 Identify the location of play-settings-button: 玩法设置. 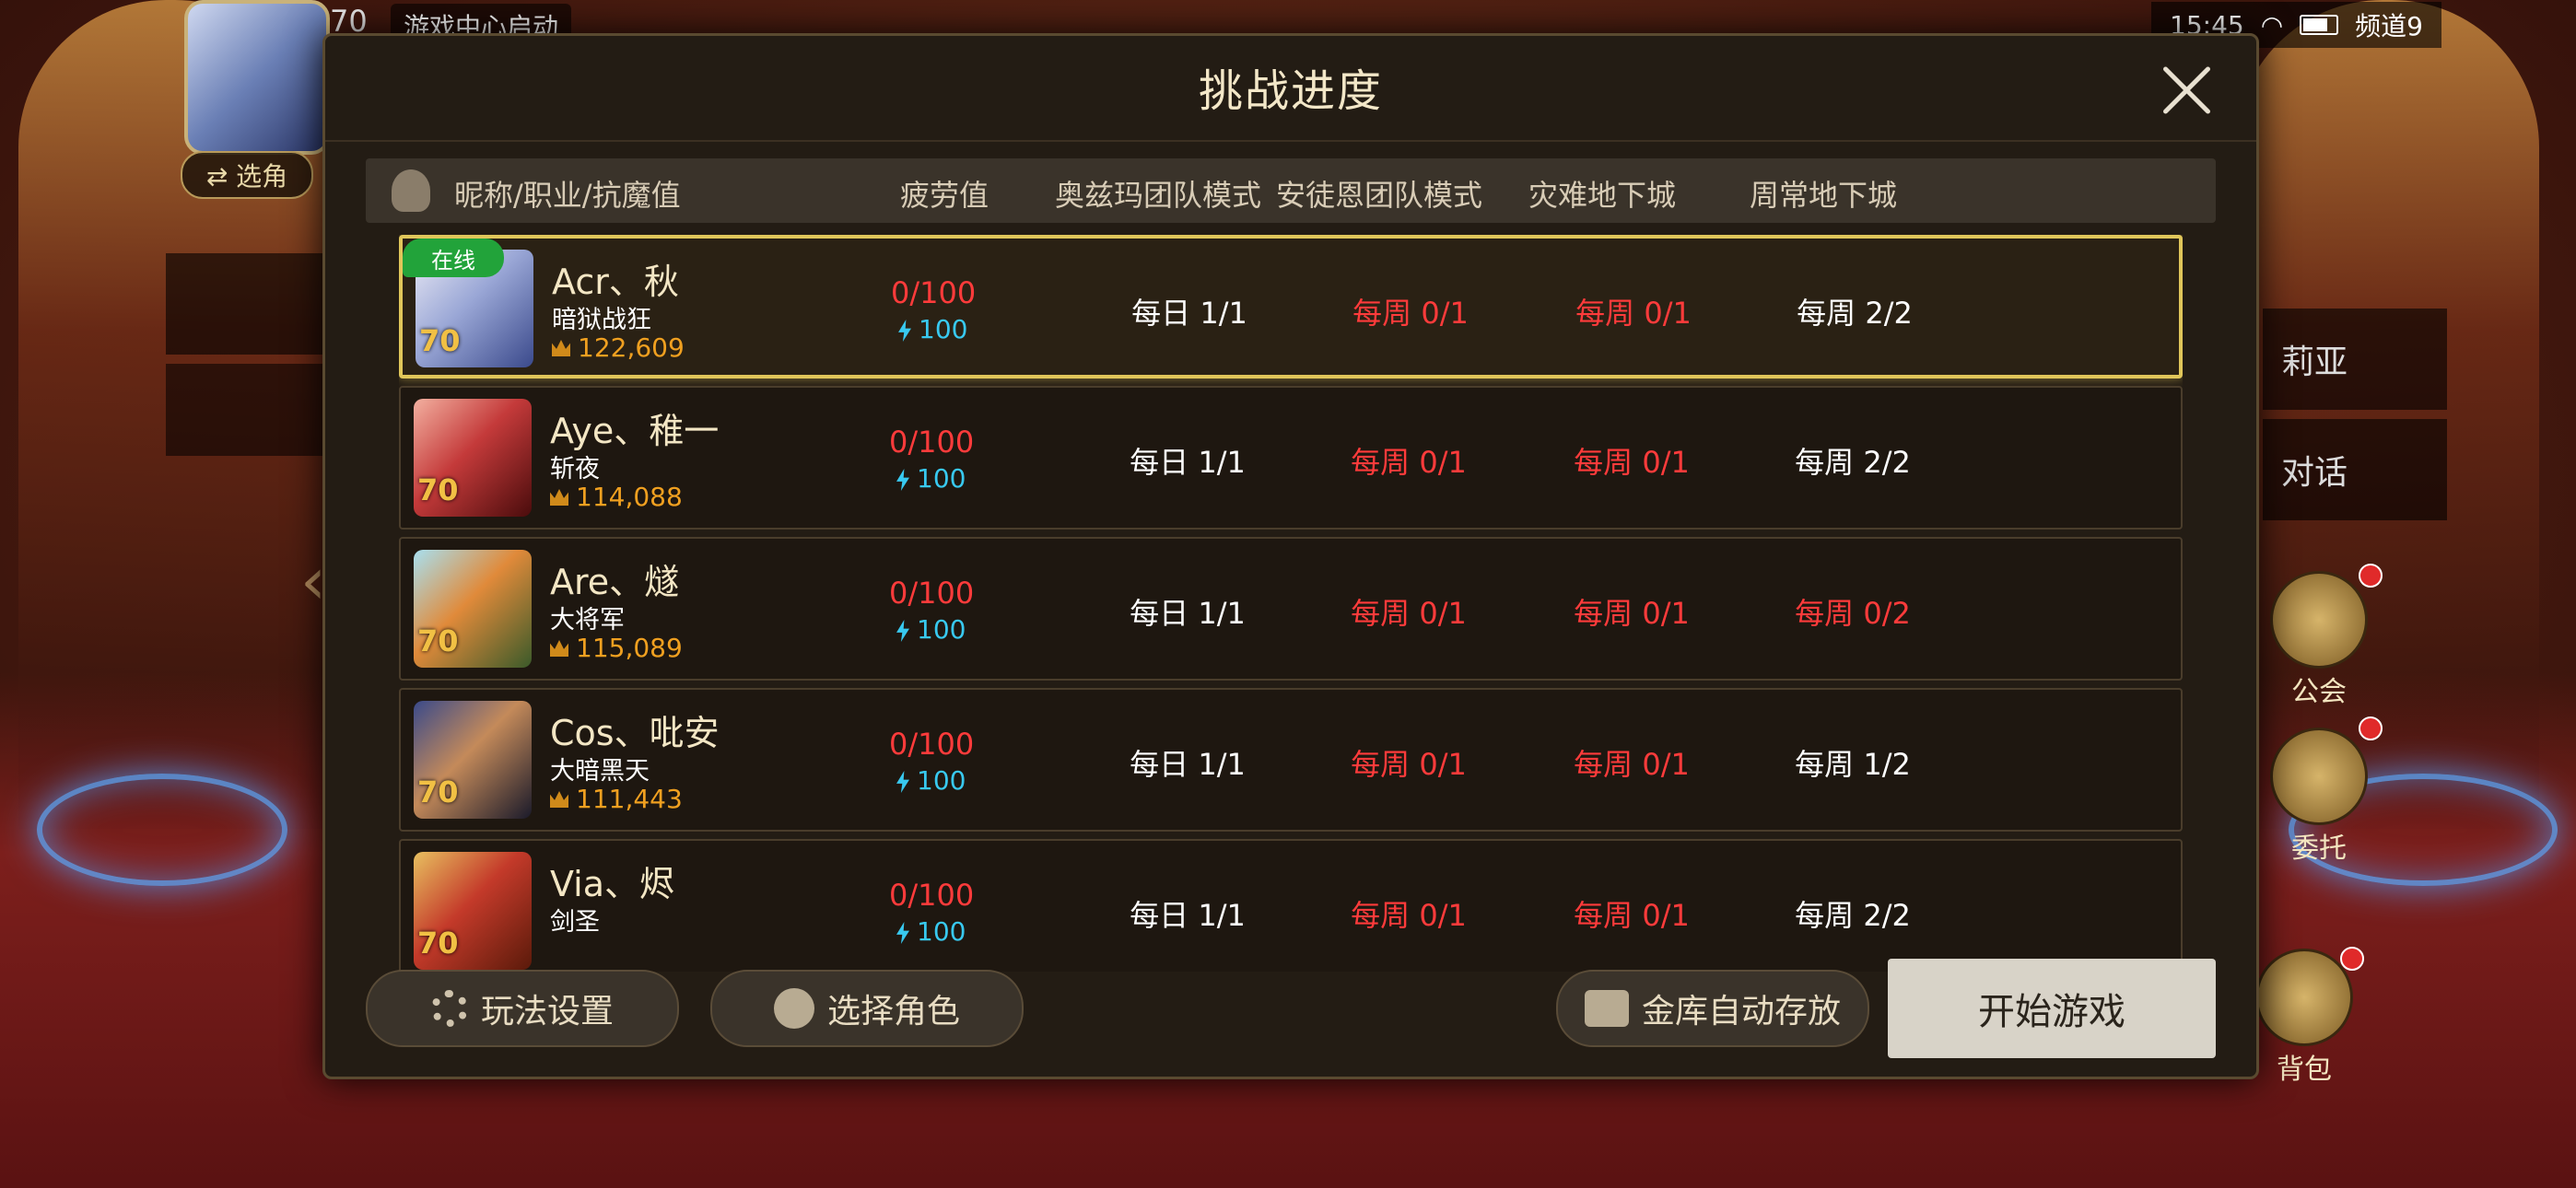
(522, 1008).